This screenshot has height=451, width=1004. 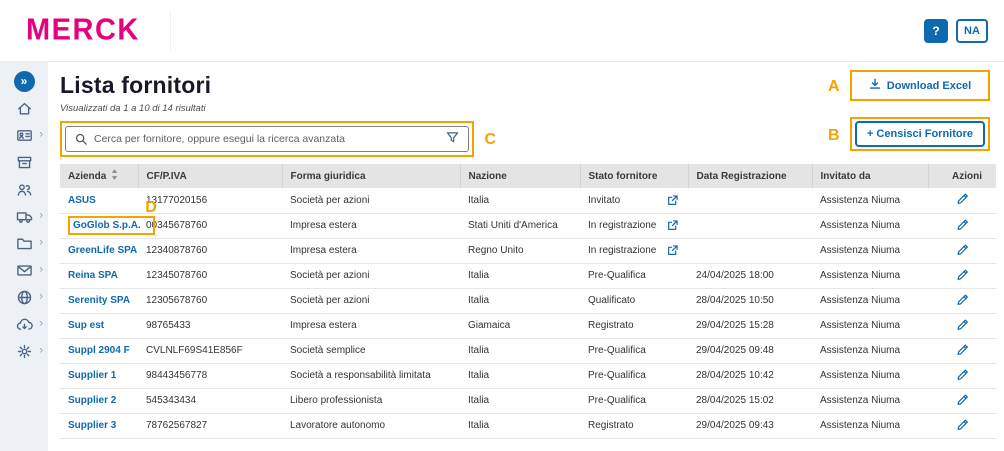 What do you see at coordinates (107, 225) in the screenshot?
I see `company-link: GoGlob S.p.A.` at bounding box center [107, 225].